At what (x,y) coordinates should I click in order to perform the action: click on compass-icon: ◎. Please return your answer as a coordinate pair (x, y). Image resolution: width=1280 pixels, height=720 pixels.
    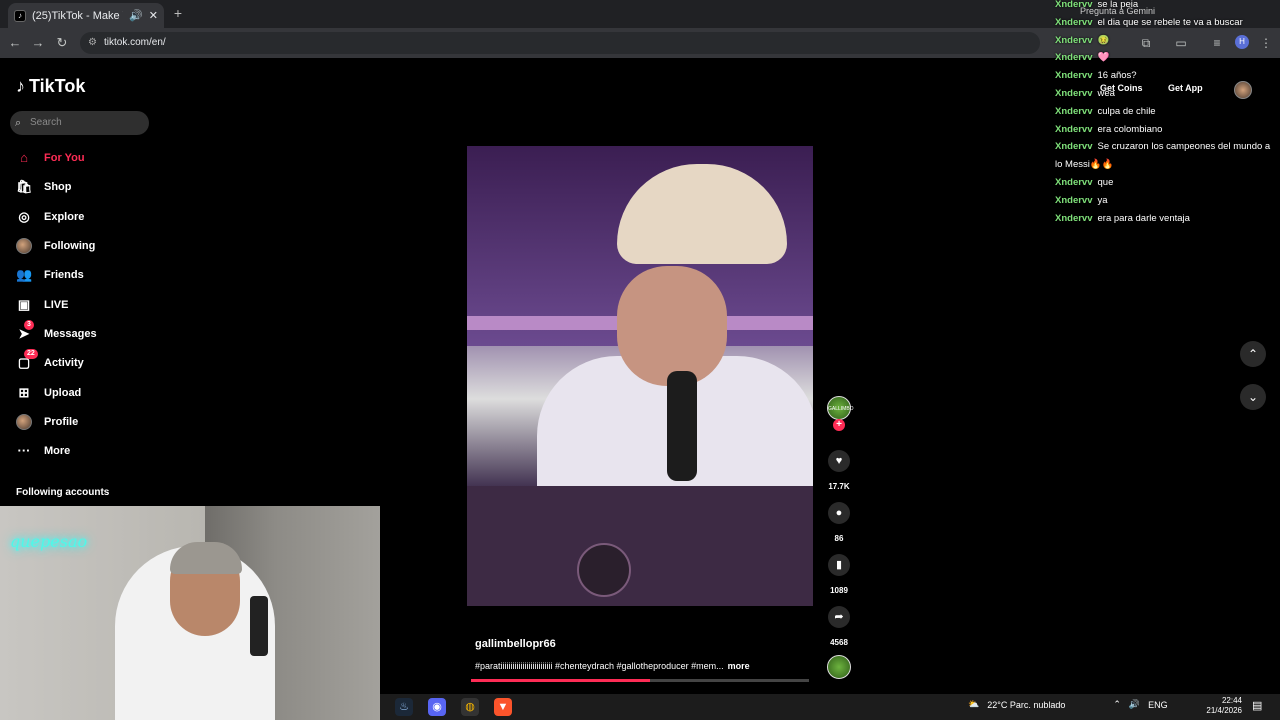
    Looking at the image, I should click on (24, 216).